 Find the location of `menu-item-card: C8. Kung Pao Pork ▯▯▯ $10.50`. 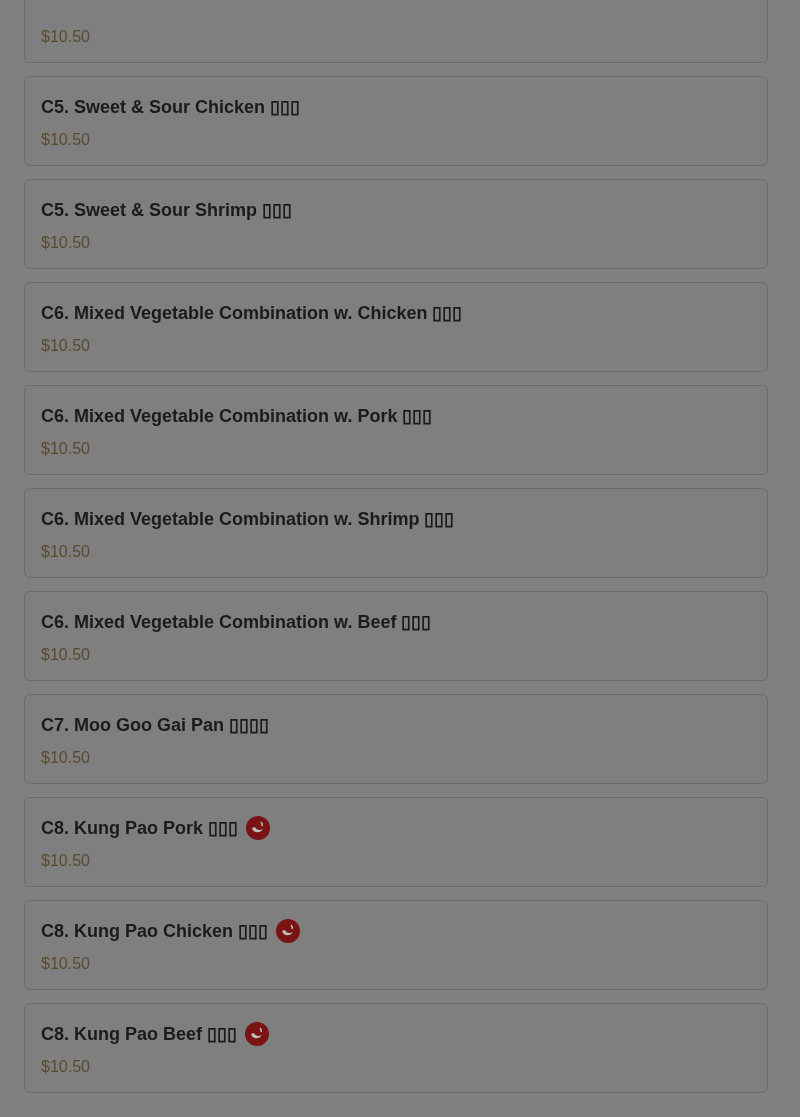

menu-item-card: C8. Kung Pao Pork ▯▯▯ $10.50 is located at coordinates (396, 842).